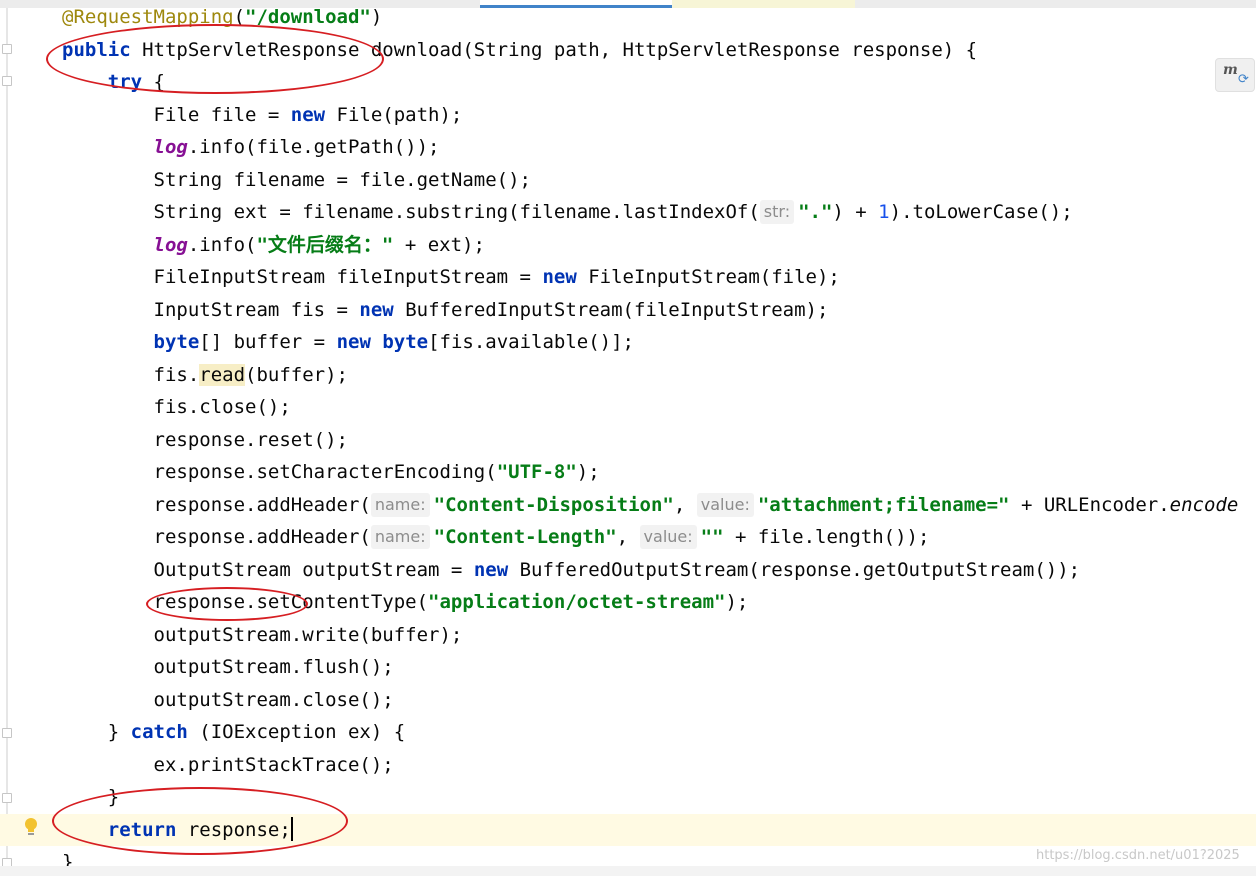  What do you see at coordinates (268, 342) in the screenshot?
I see `code-token: [] buffer =` at bounding box center [268, 342].